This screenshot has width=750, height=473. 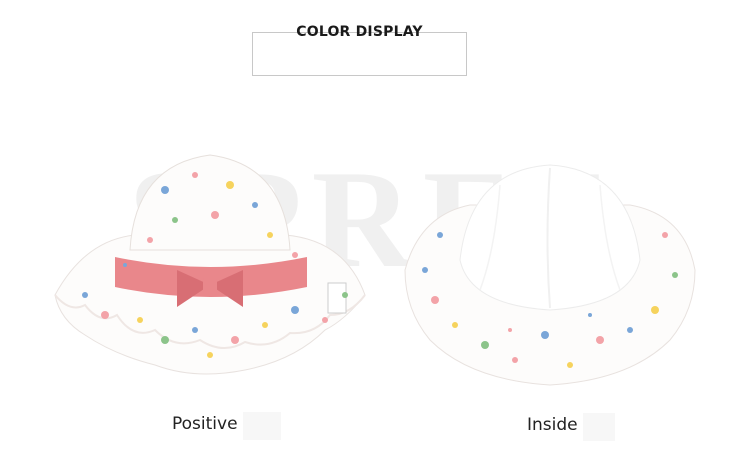 What do you see at coordinates (205, 424) in the screenshot?
I see `caption-positive: Positive` at bounding box center [205, 424].